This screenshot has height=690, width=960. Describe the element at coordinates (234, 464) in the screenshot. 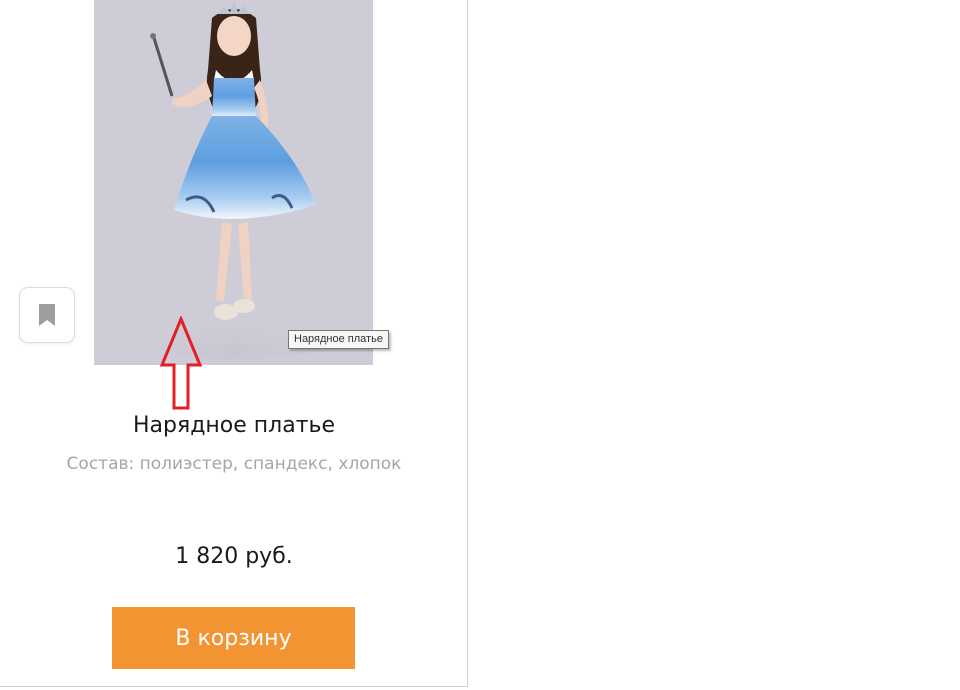

I see `product-composition: Состав: полиэстер, спандекс, хлопок` at that location.